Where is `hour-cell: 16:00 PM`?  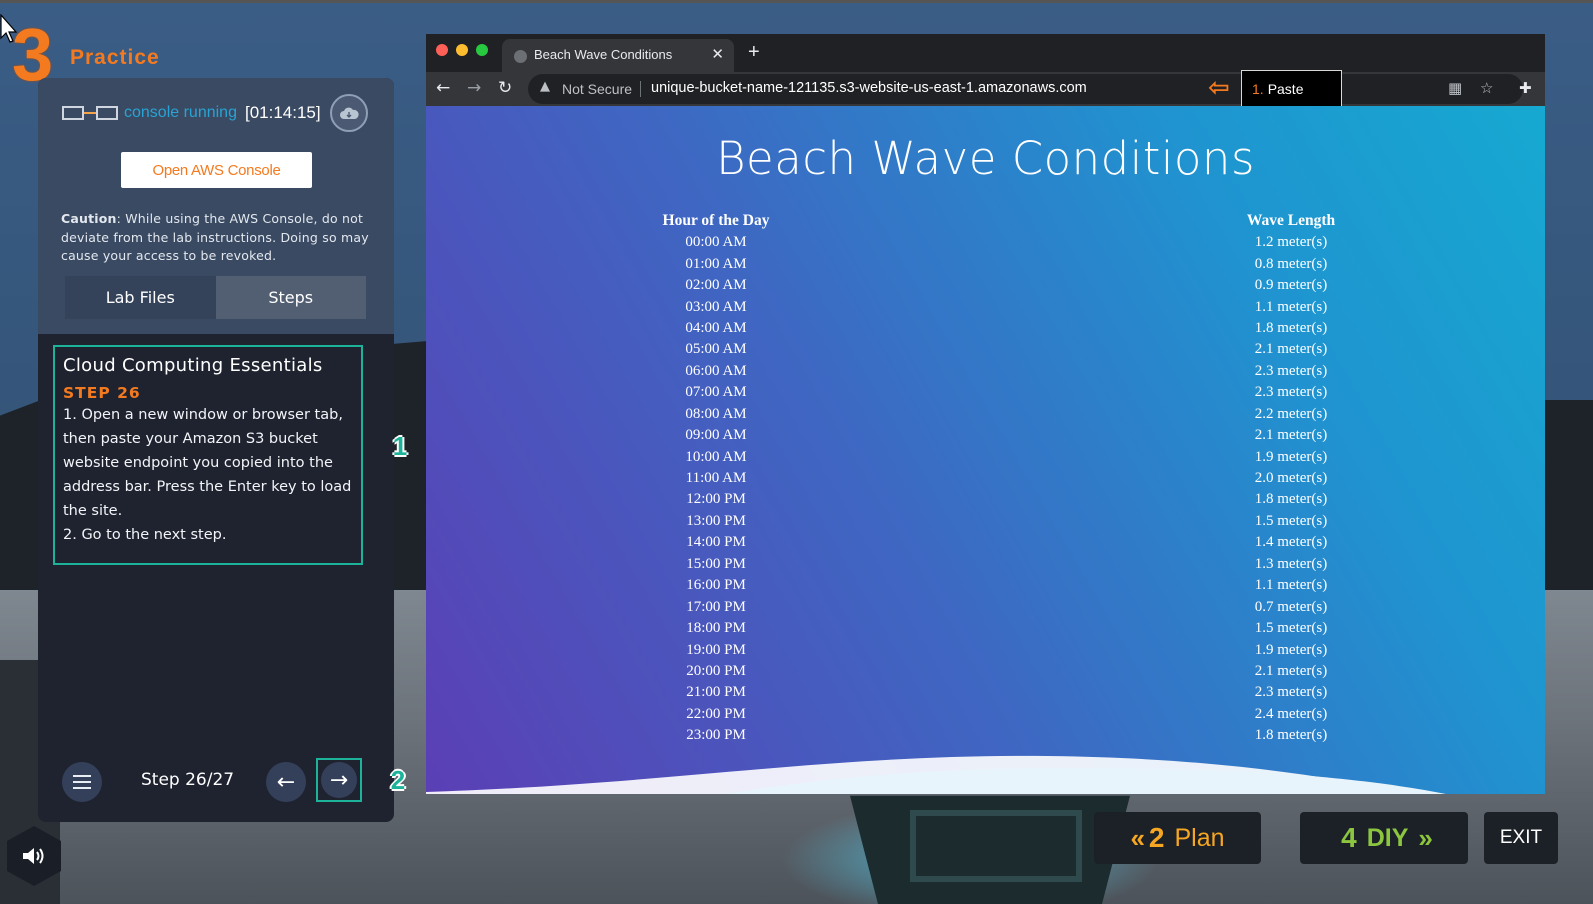
hour-cell: 16:00 PM is located at coordinates (716, 585).